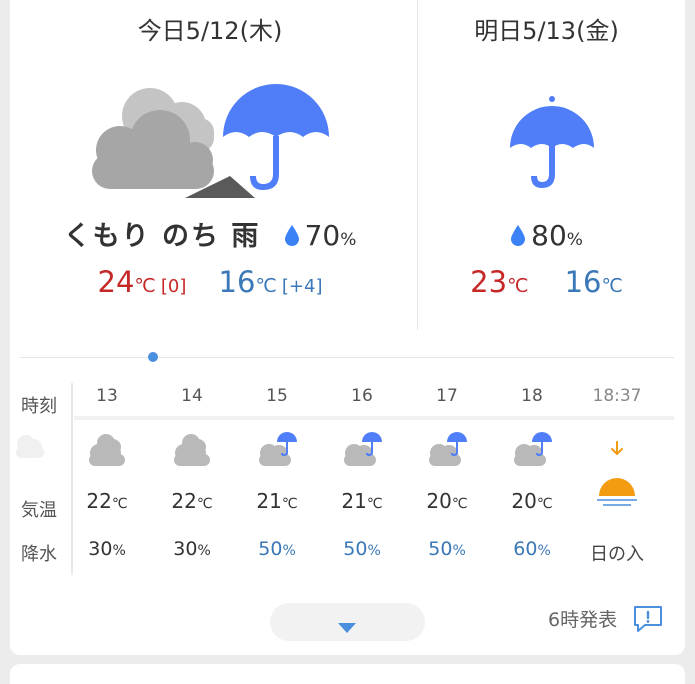  I want to click on hour-pop: 60, so click(525, 549).